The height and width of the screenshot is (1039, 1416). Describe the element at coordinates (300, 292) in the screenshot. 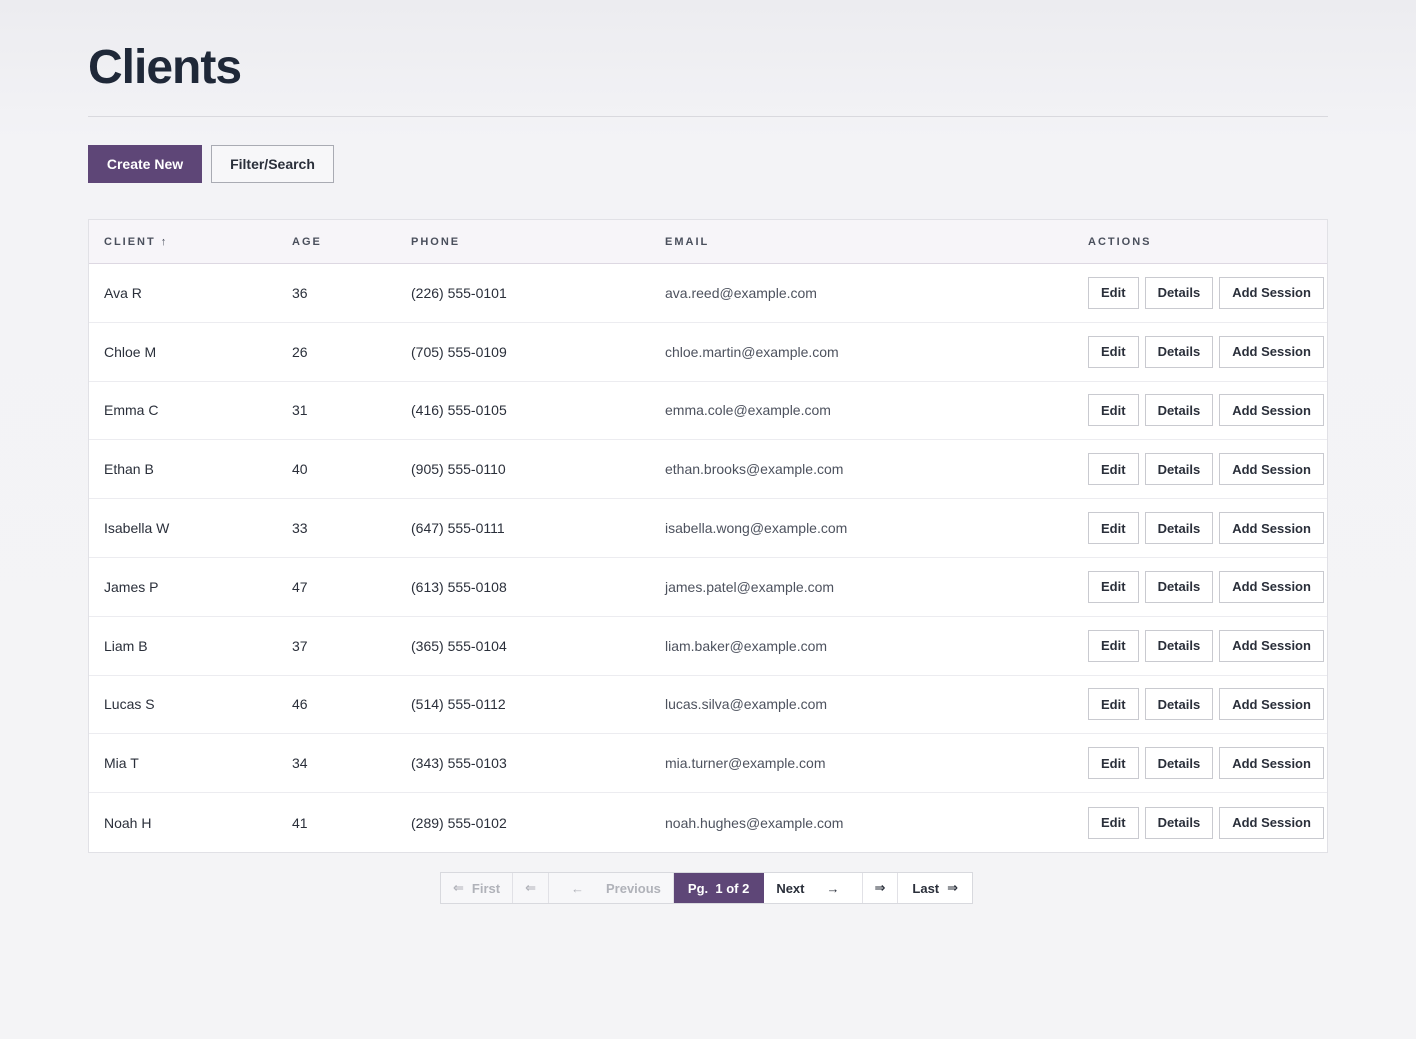

I see `client-age: 36` at that location.